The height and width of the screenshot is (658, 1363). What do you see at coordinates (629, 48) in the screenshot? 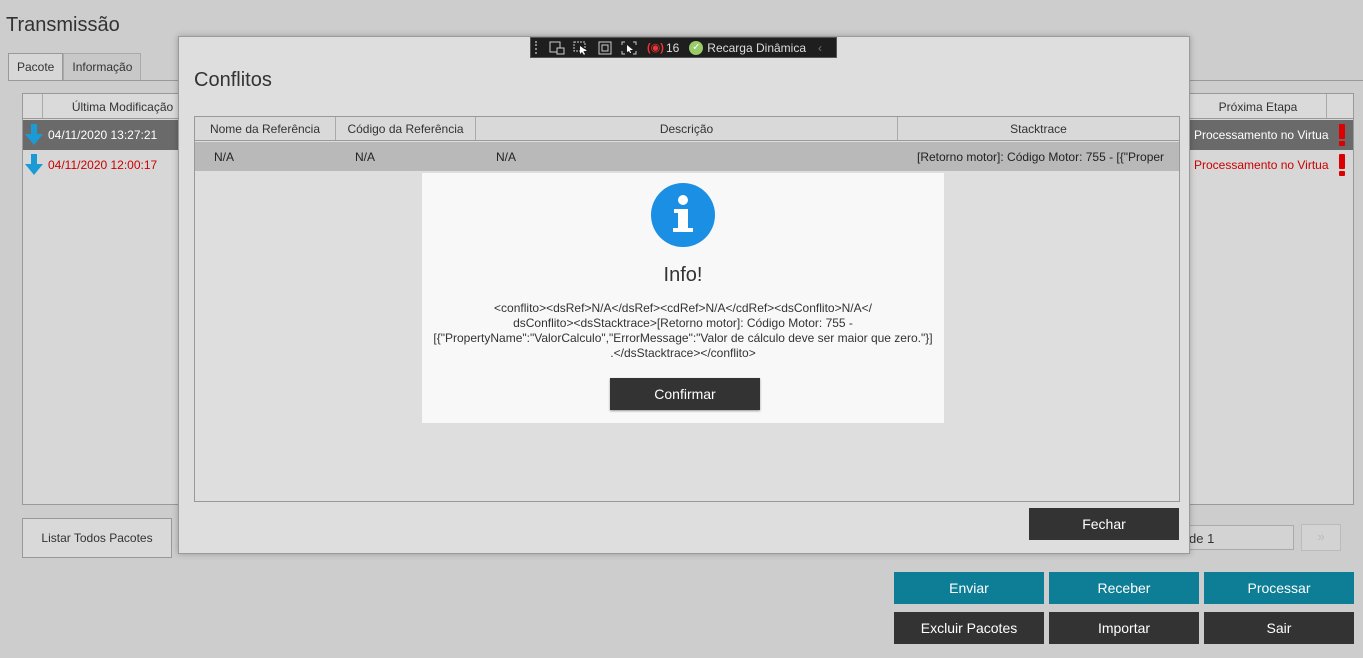
I see `track-focus-icon` at bounding box center [629, 48].